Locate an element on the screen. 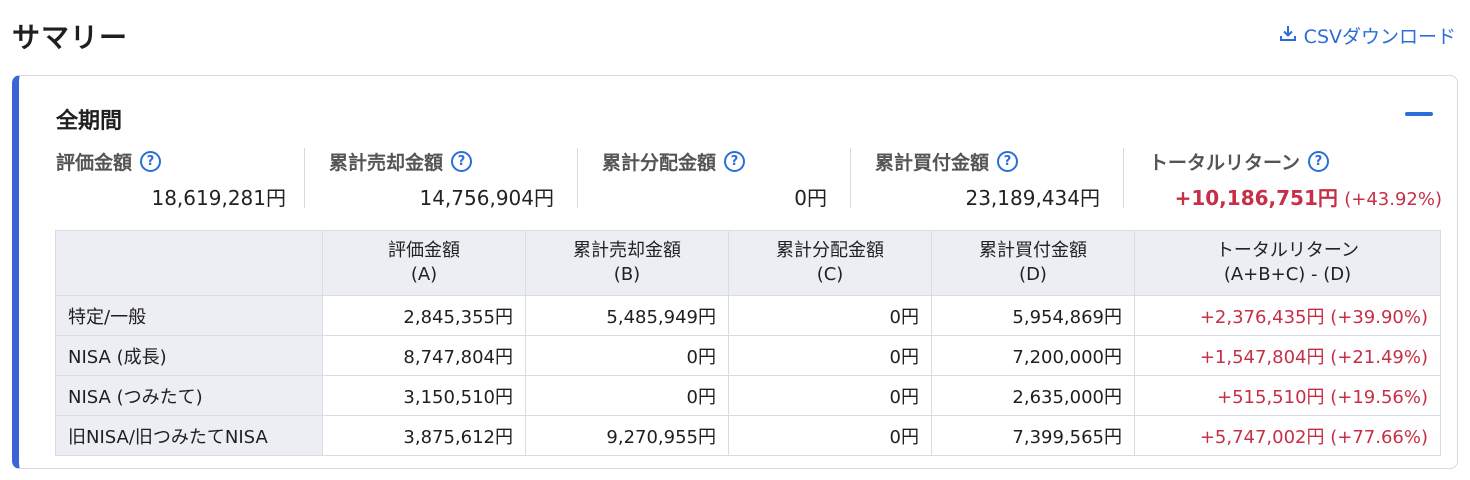  table-header-blank is located at coordinates (189, 263).